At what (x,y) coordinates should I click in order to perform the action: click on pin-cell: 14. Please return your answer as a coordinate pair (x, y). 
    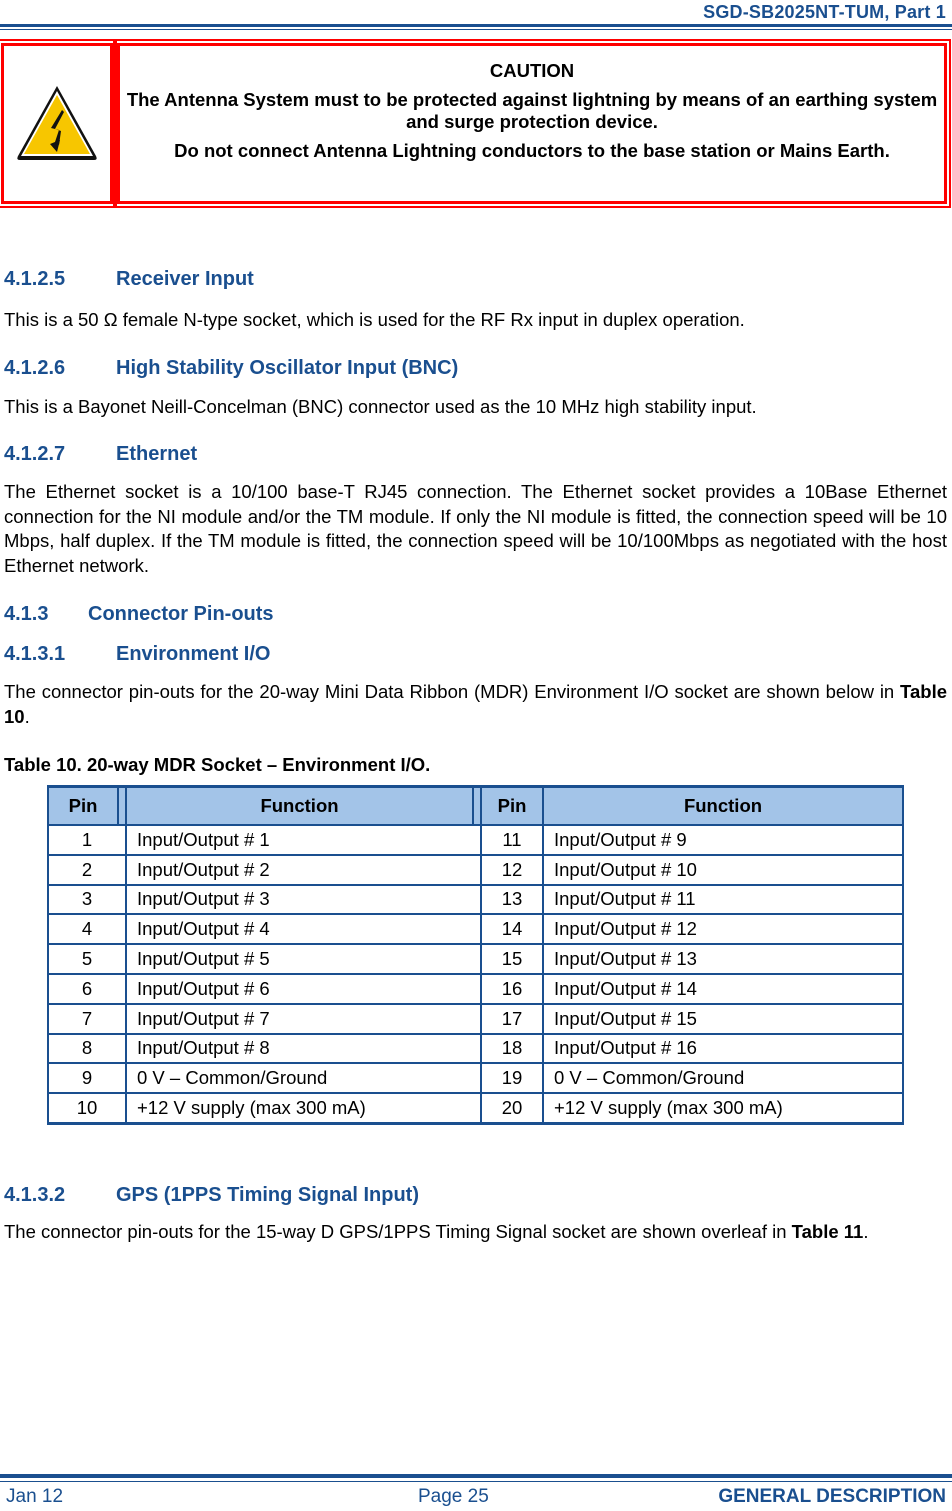
    Looking at the image, I should click on (512, 929).